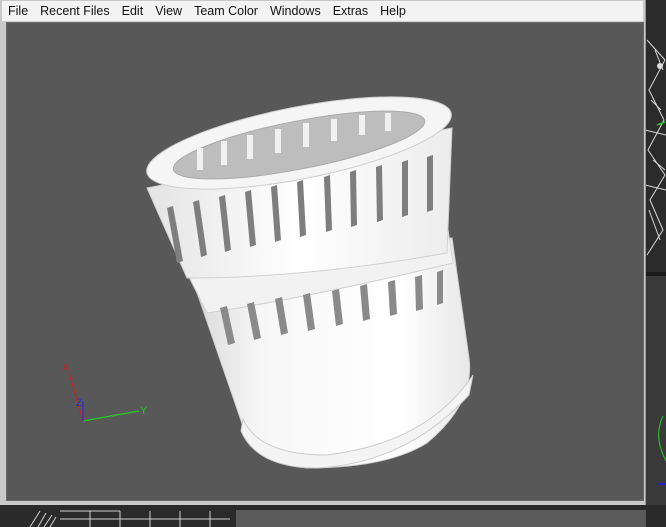 The width and height of the screenshot is (666, 527). Describe the element at coordinates (168, 11) in the screenshot. I see `menu-view: View` at that location.